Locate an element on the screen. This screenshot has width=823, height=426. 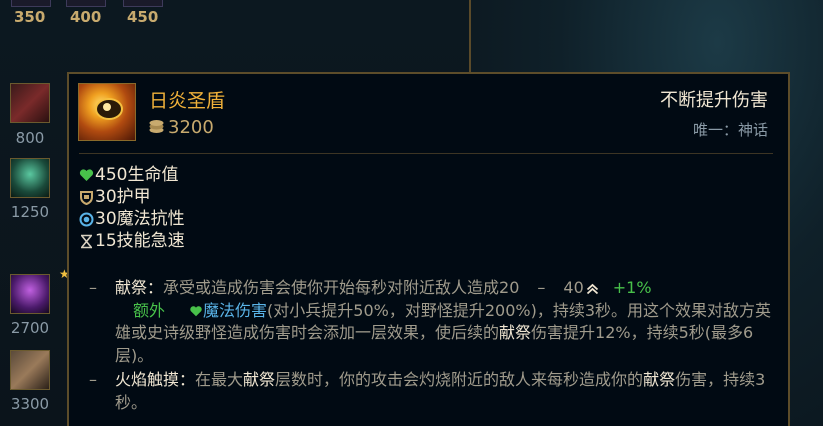
damage-type: 魔法伤害 is located at coordinates (235, 310).